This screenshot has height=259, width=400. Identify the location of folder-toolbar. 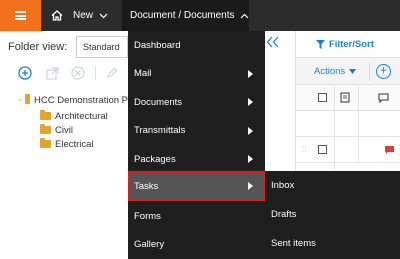
(64, 73).